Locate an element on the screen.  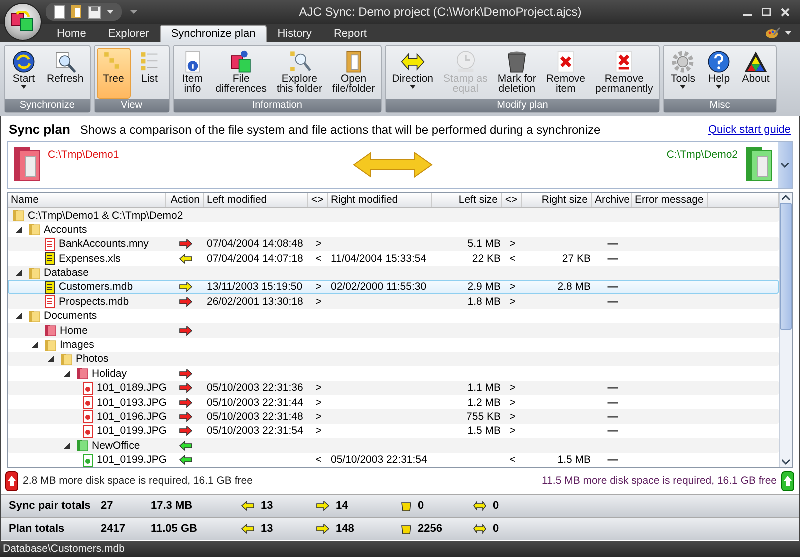
column-header: Error message is located at coordinates (670, 200).